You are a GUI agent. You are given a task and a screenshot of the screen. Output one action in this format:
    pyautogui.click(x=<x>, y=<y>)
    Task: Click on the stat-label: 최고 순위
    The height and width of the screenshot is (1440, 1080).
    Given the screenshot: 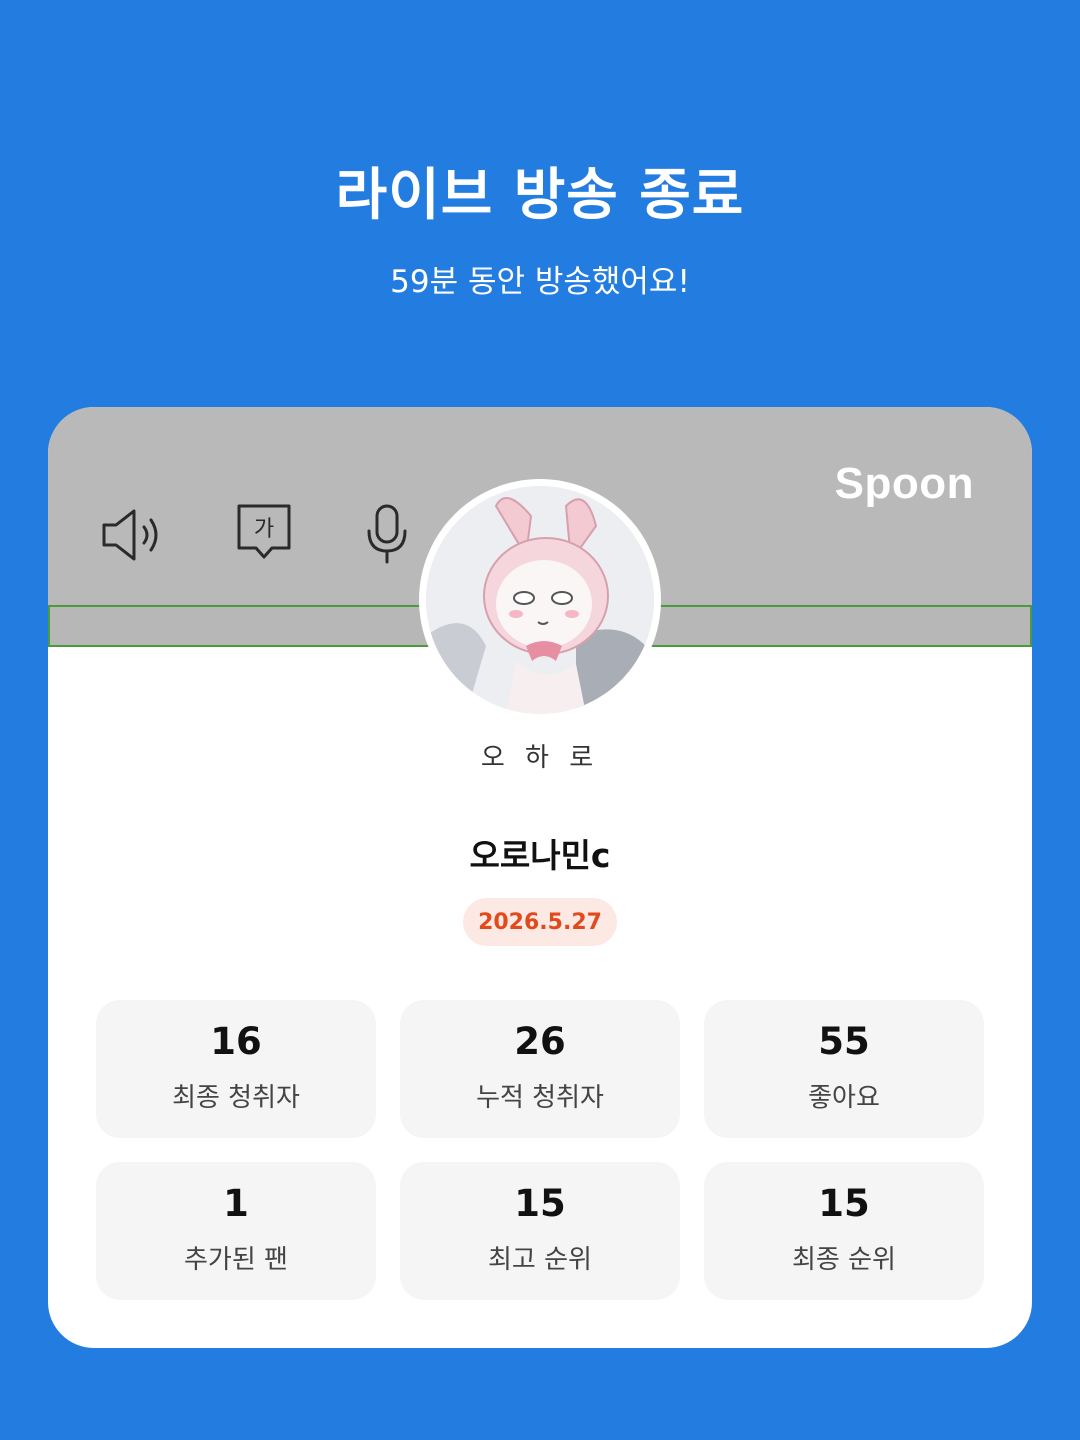 What is the action you would take?
    pyautogui.click(x=540, y=1260)
    